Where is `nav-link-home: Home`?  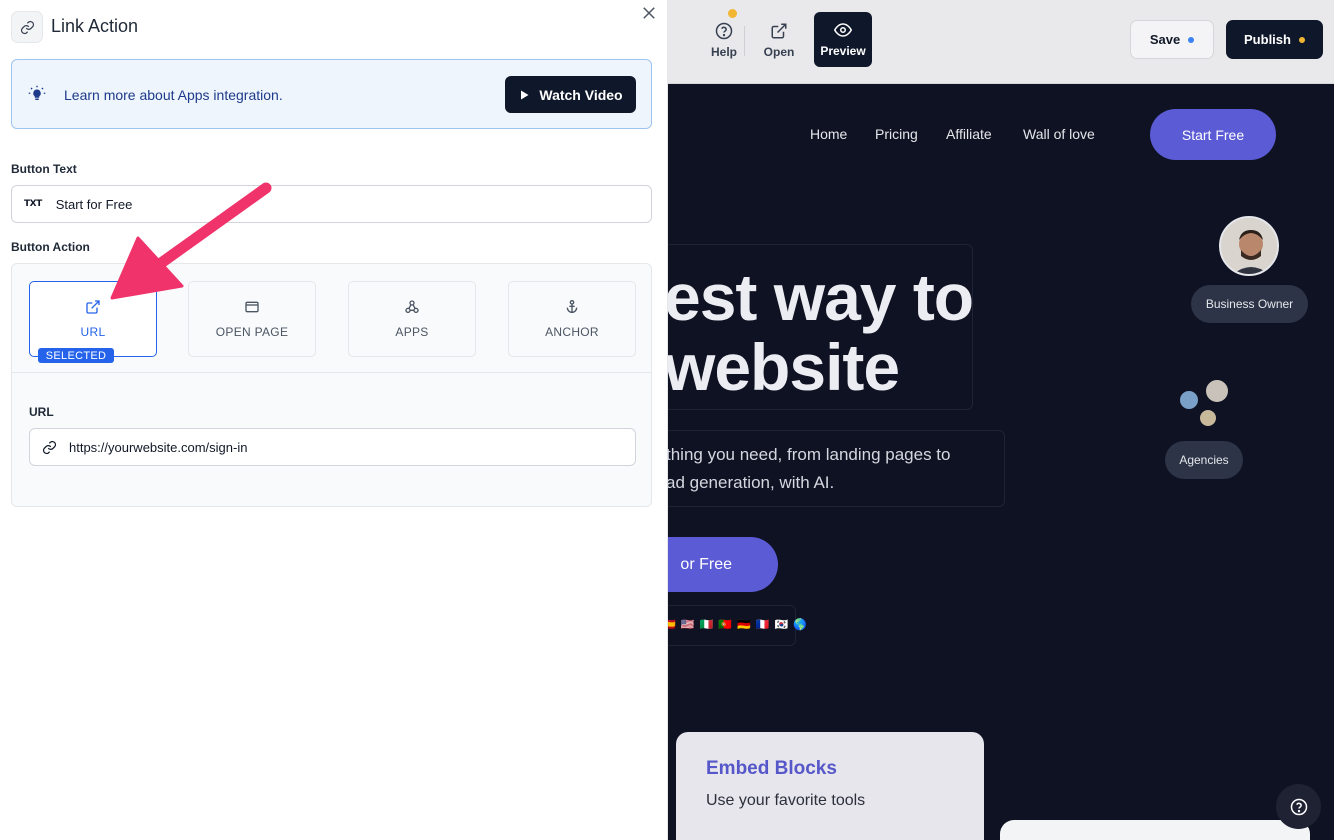 nav-link-home: Home is located at coordinates (828, 134).